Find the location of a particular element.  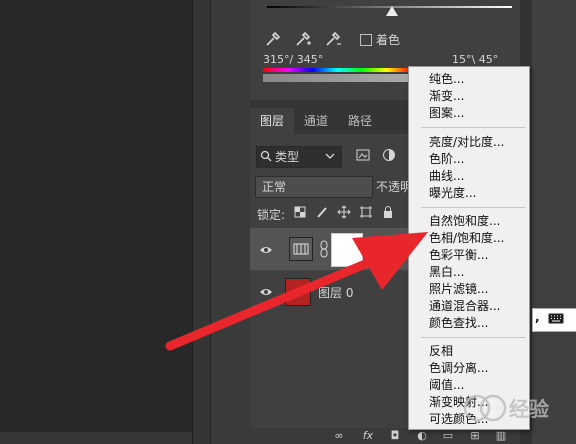

lock-all-icon is located at coordinates (388, 212).